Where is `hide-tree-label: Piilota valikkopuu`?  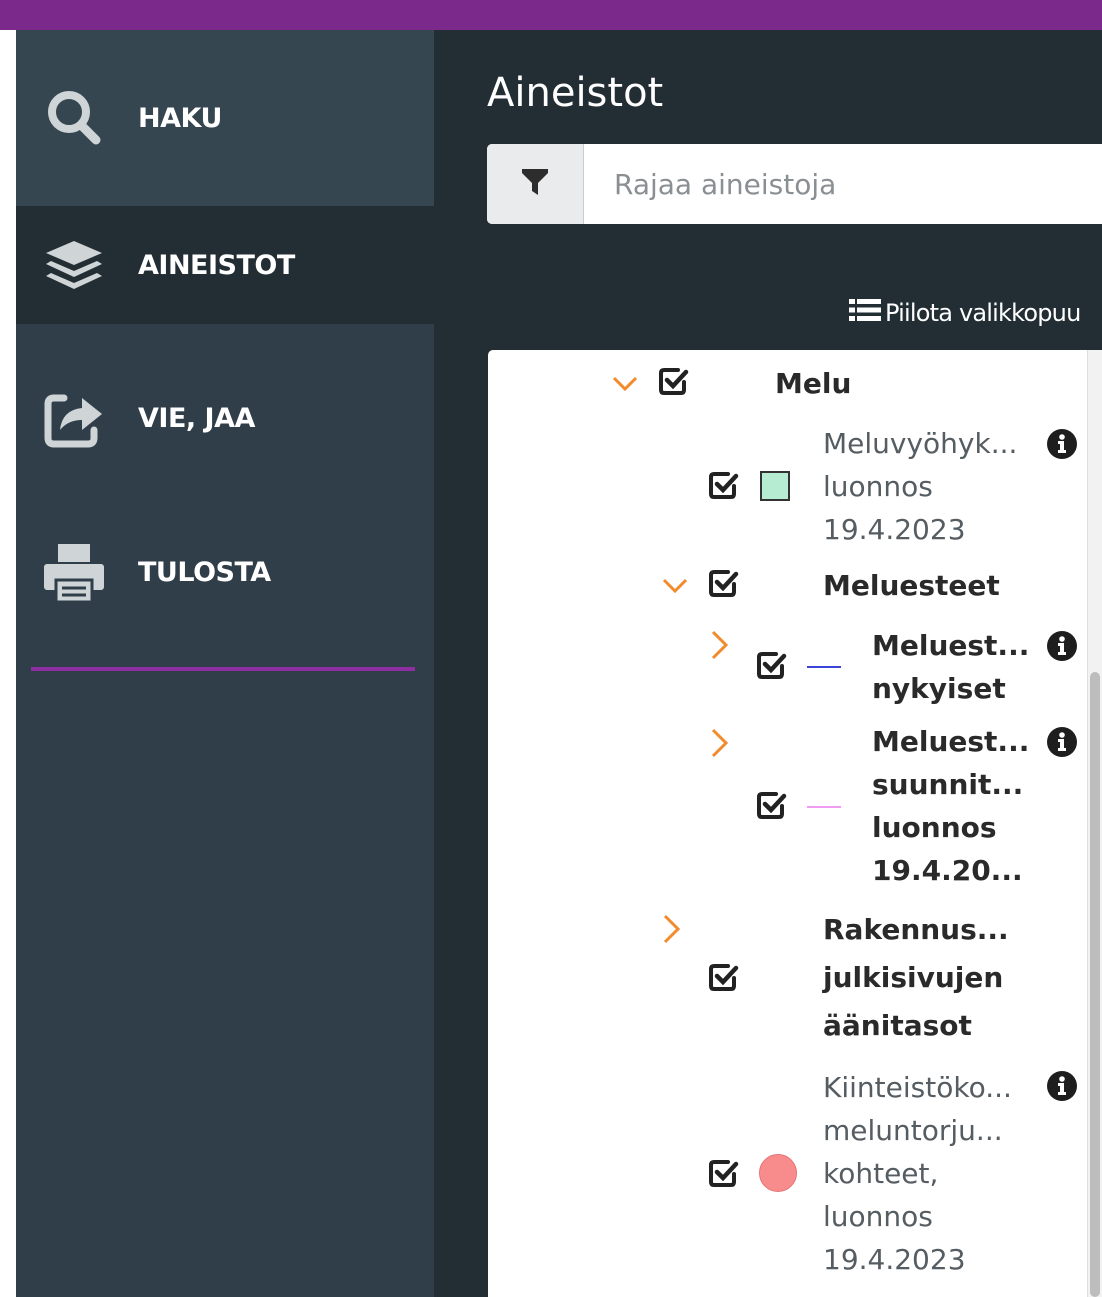 hide-tree-label: Piilota valikkopuu is located at coordinates (983, 313).